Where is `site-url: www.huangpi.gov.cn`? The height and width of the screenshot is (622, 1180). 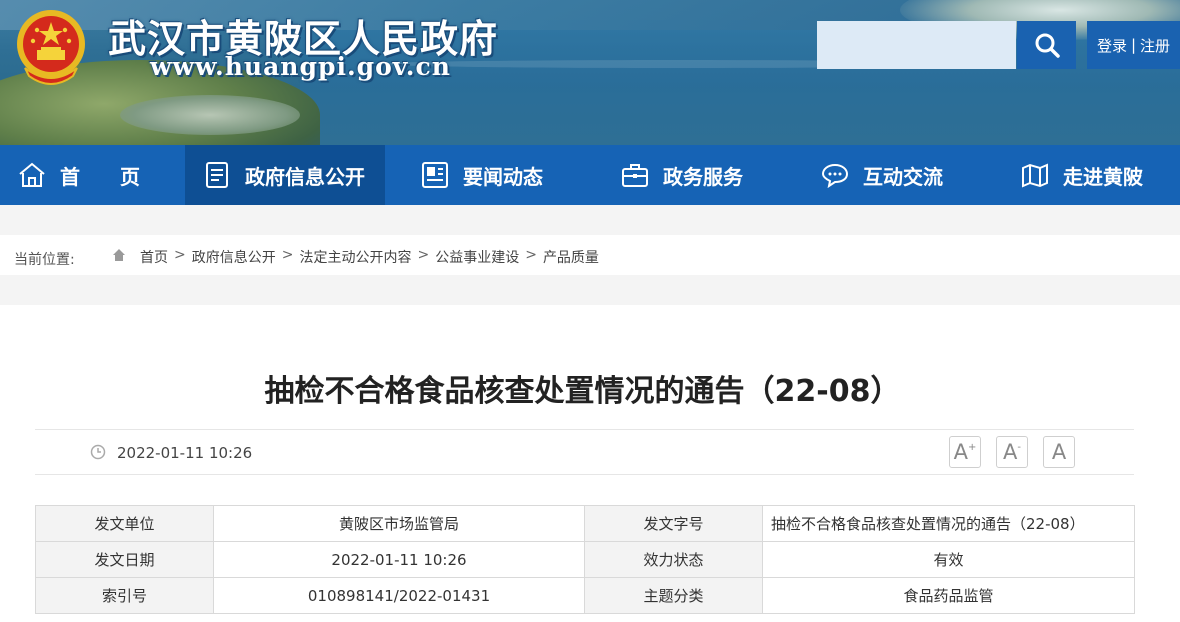 site-url: www.huangpi.gov.cn is located at coordinates (300, 66).